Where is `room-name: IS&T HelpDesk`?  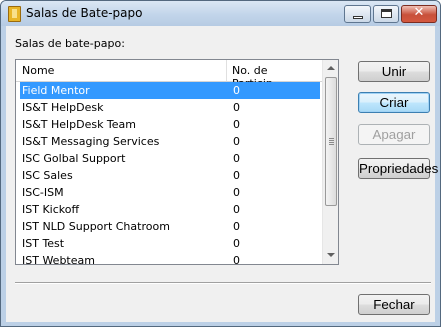
room-name: IS&T HelpDesk is located at coordinates (63, 107).